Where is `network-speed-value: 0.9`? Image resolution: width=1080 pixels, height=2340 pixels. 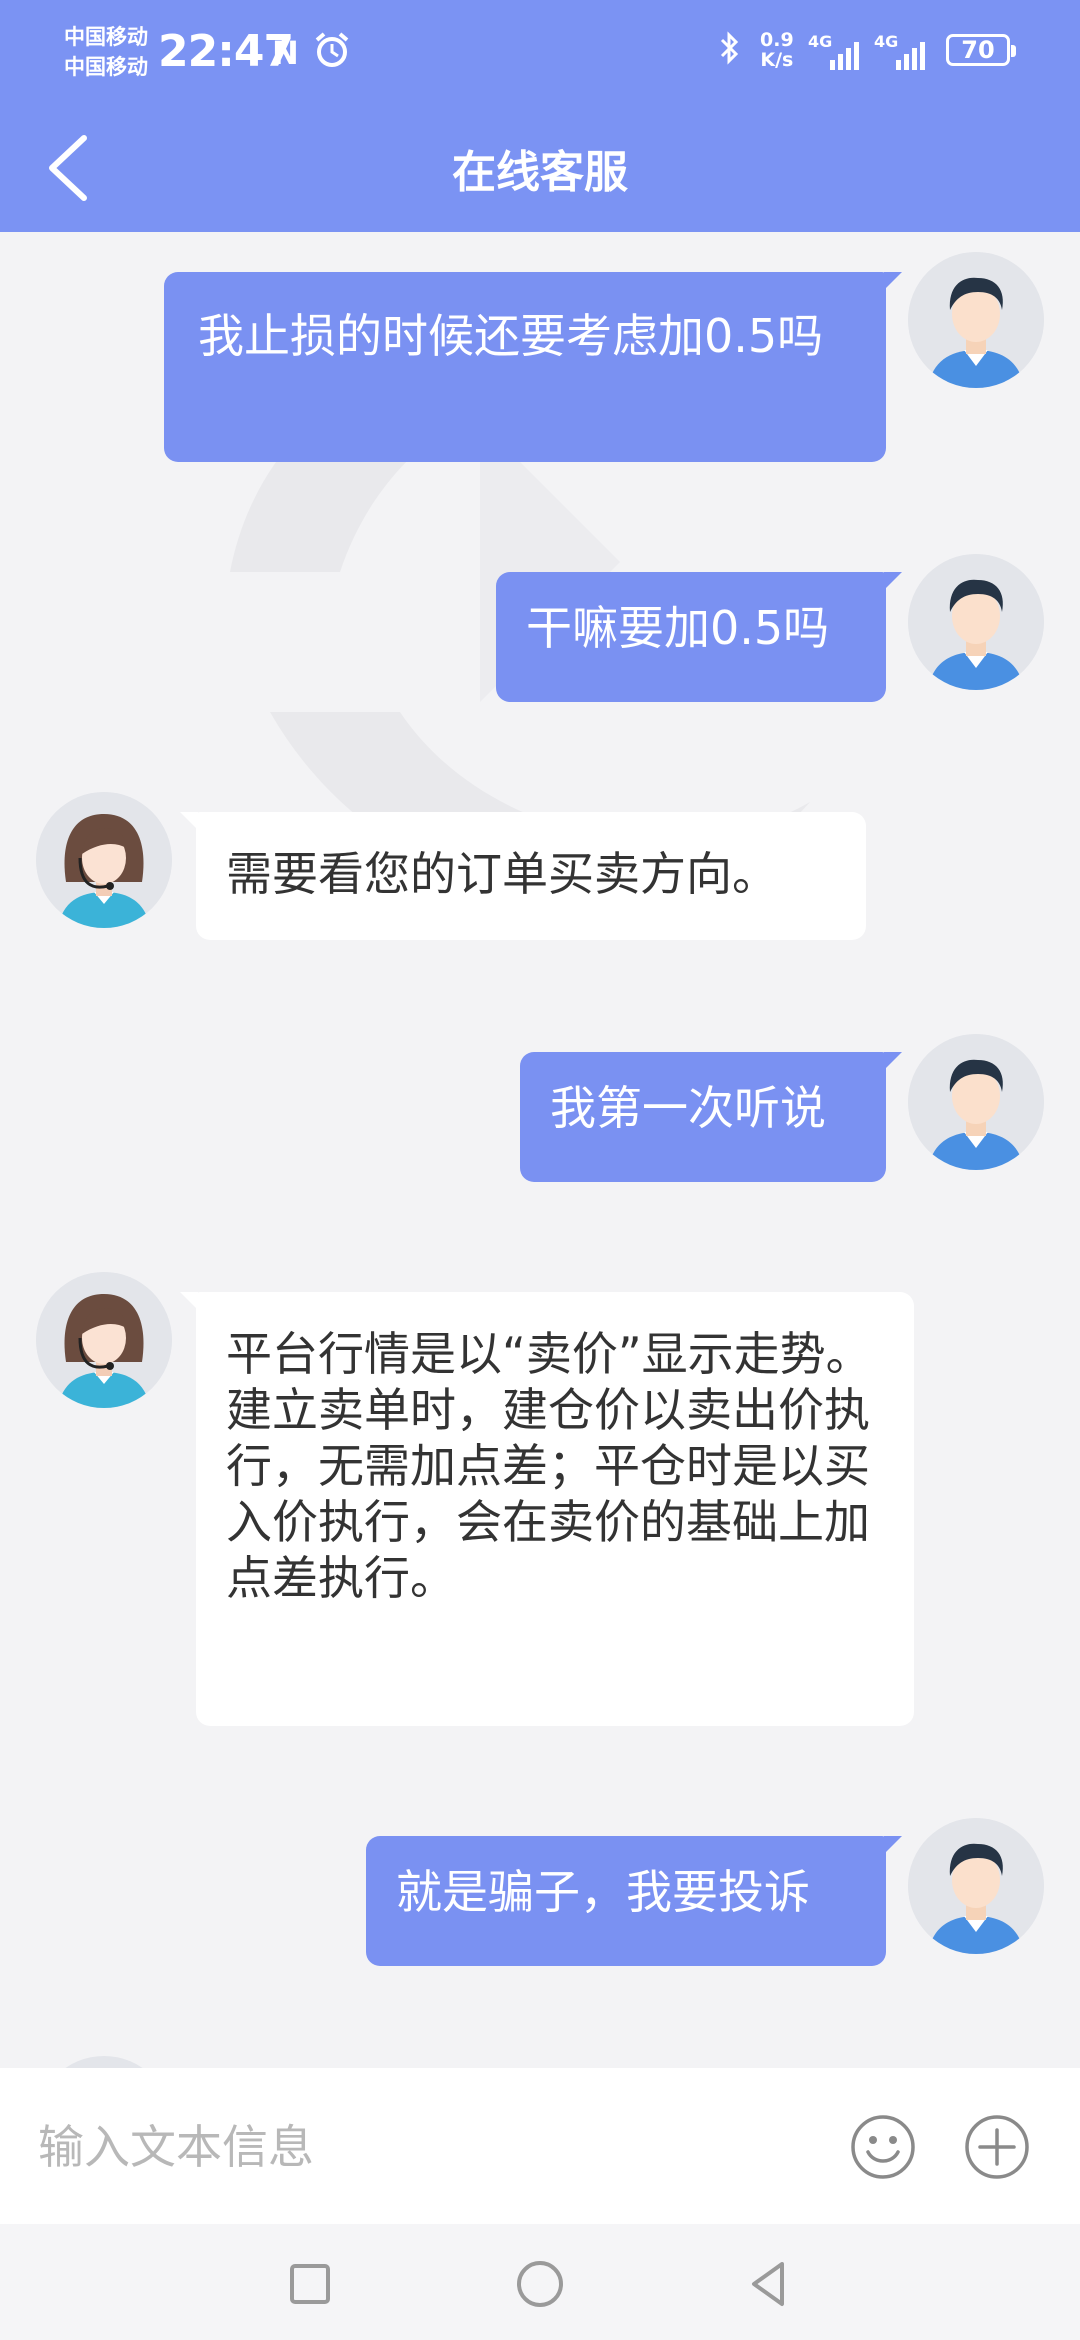 network-speed-value: 0.9 is located at coordinates (777, 40).